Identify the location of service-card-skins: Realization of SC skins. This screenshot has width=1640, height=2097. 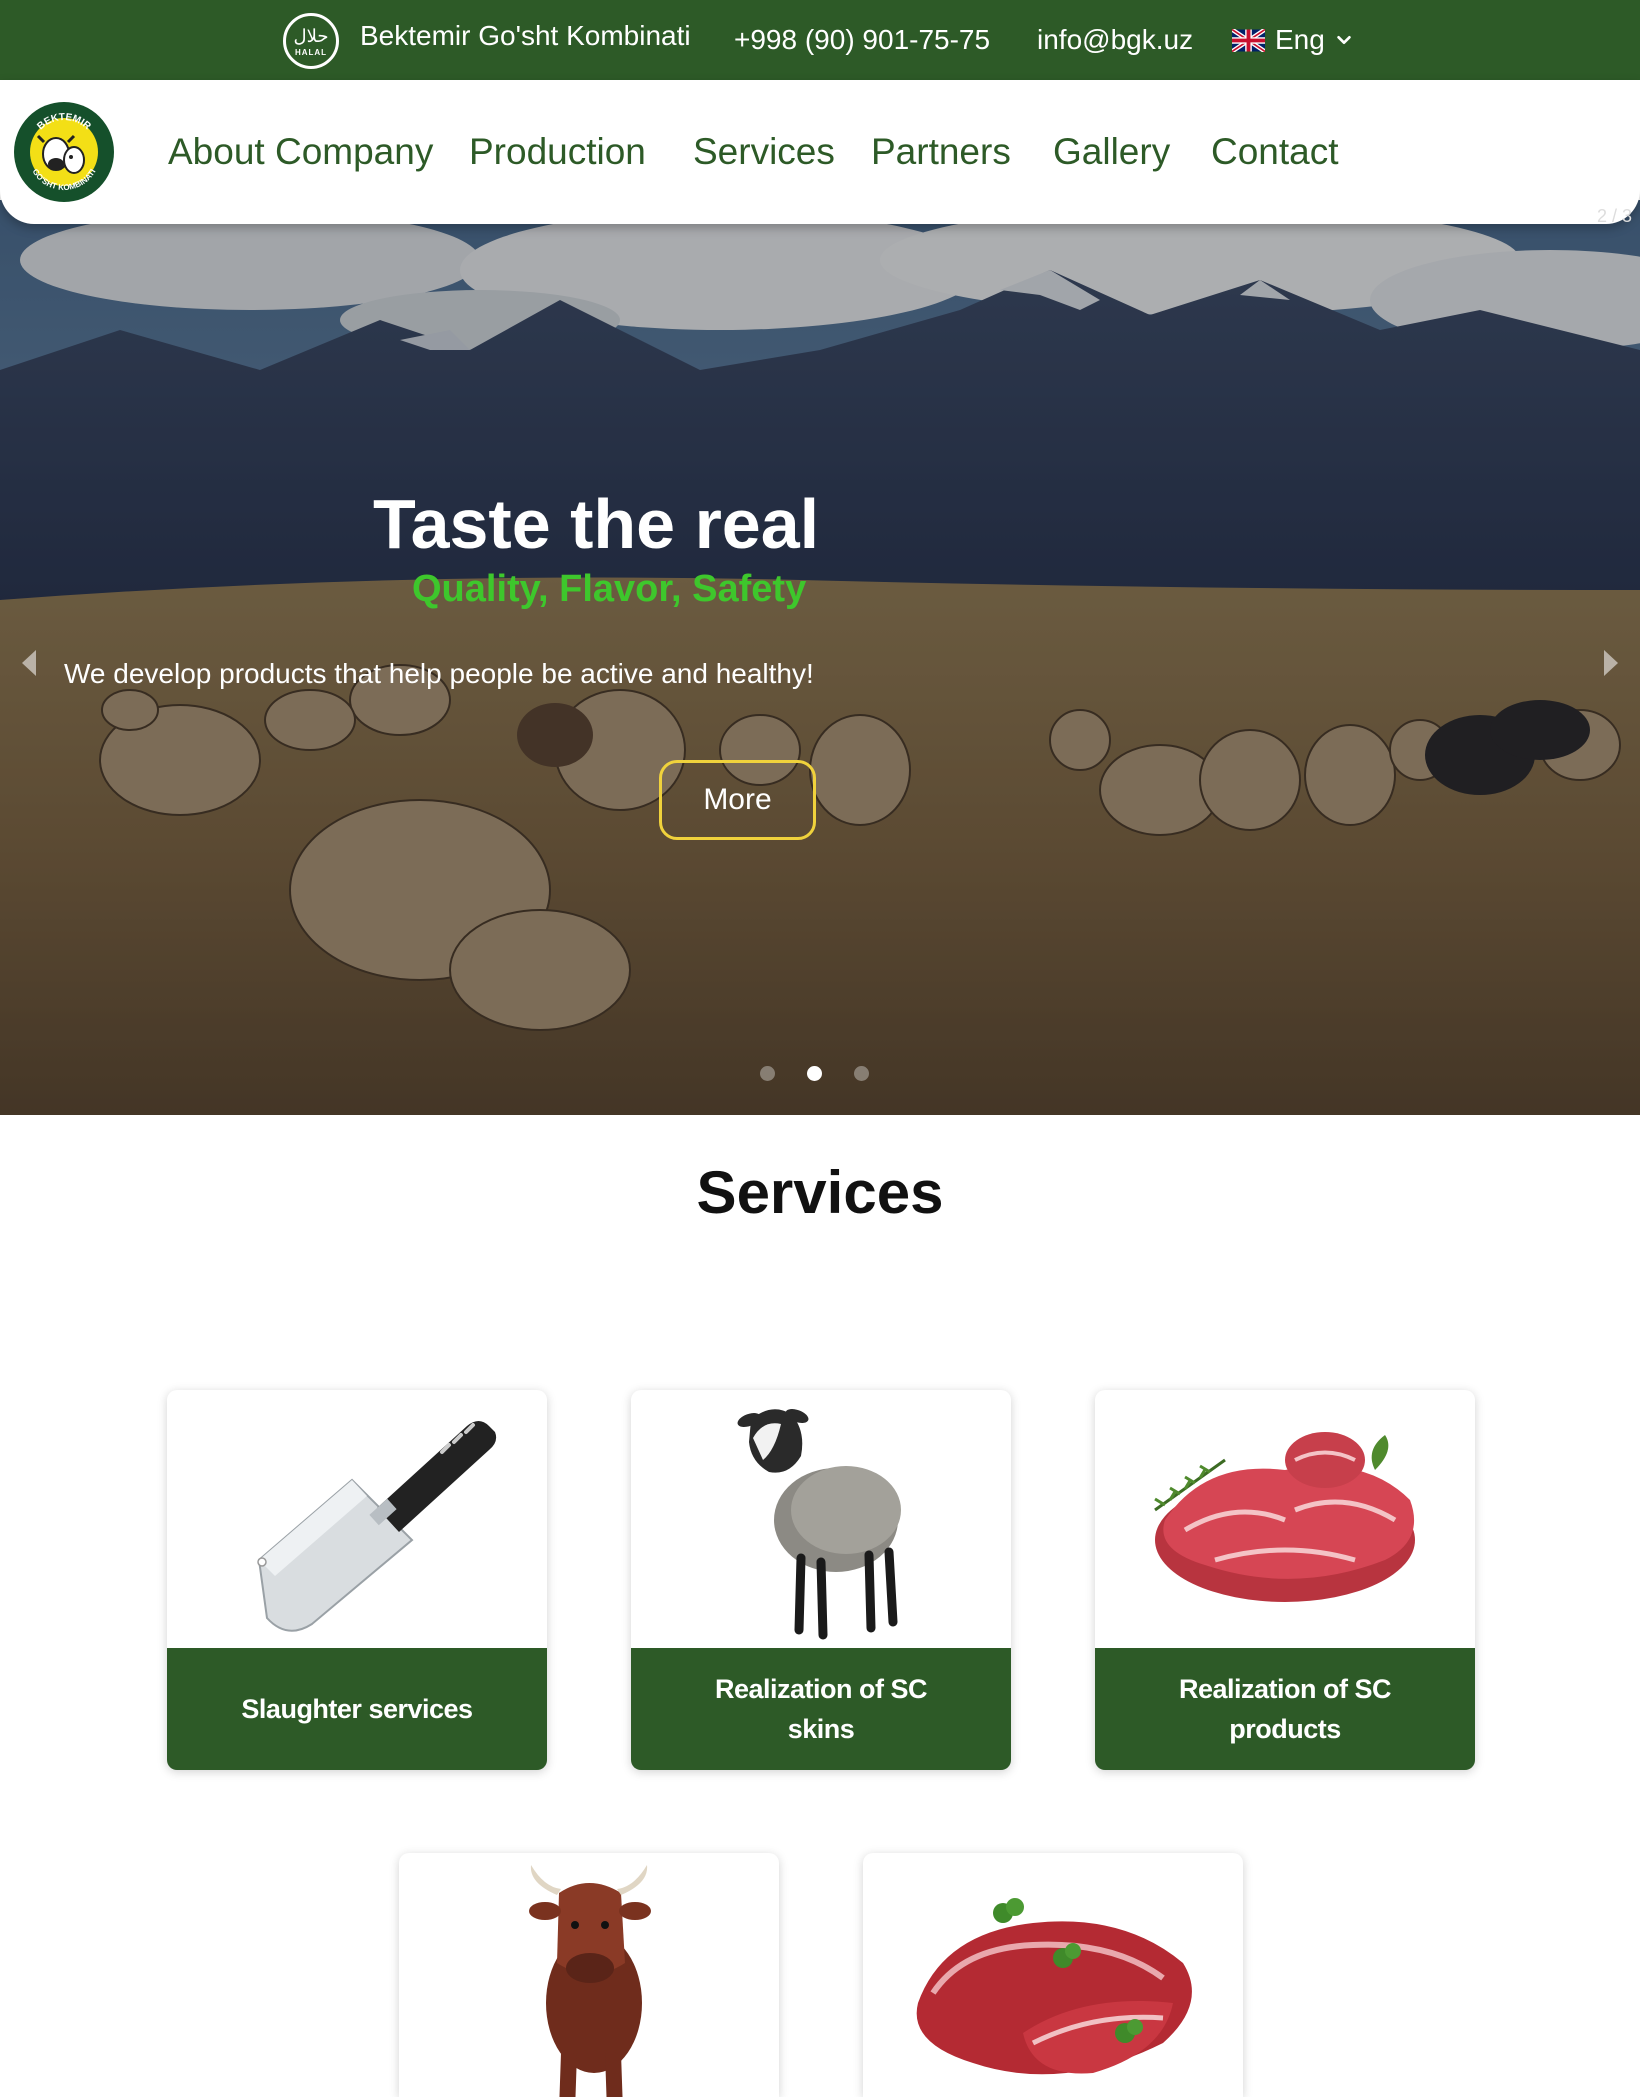
(821, 1580).